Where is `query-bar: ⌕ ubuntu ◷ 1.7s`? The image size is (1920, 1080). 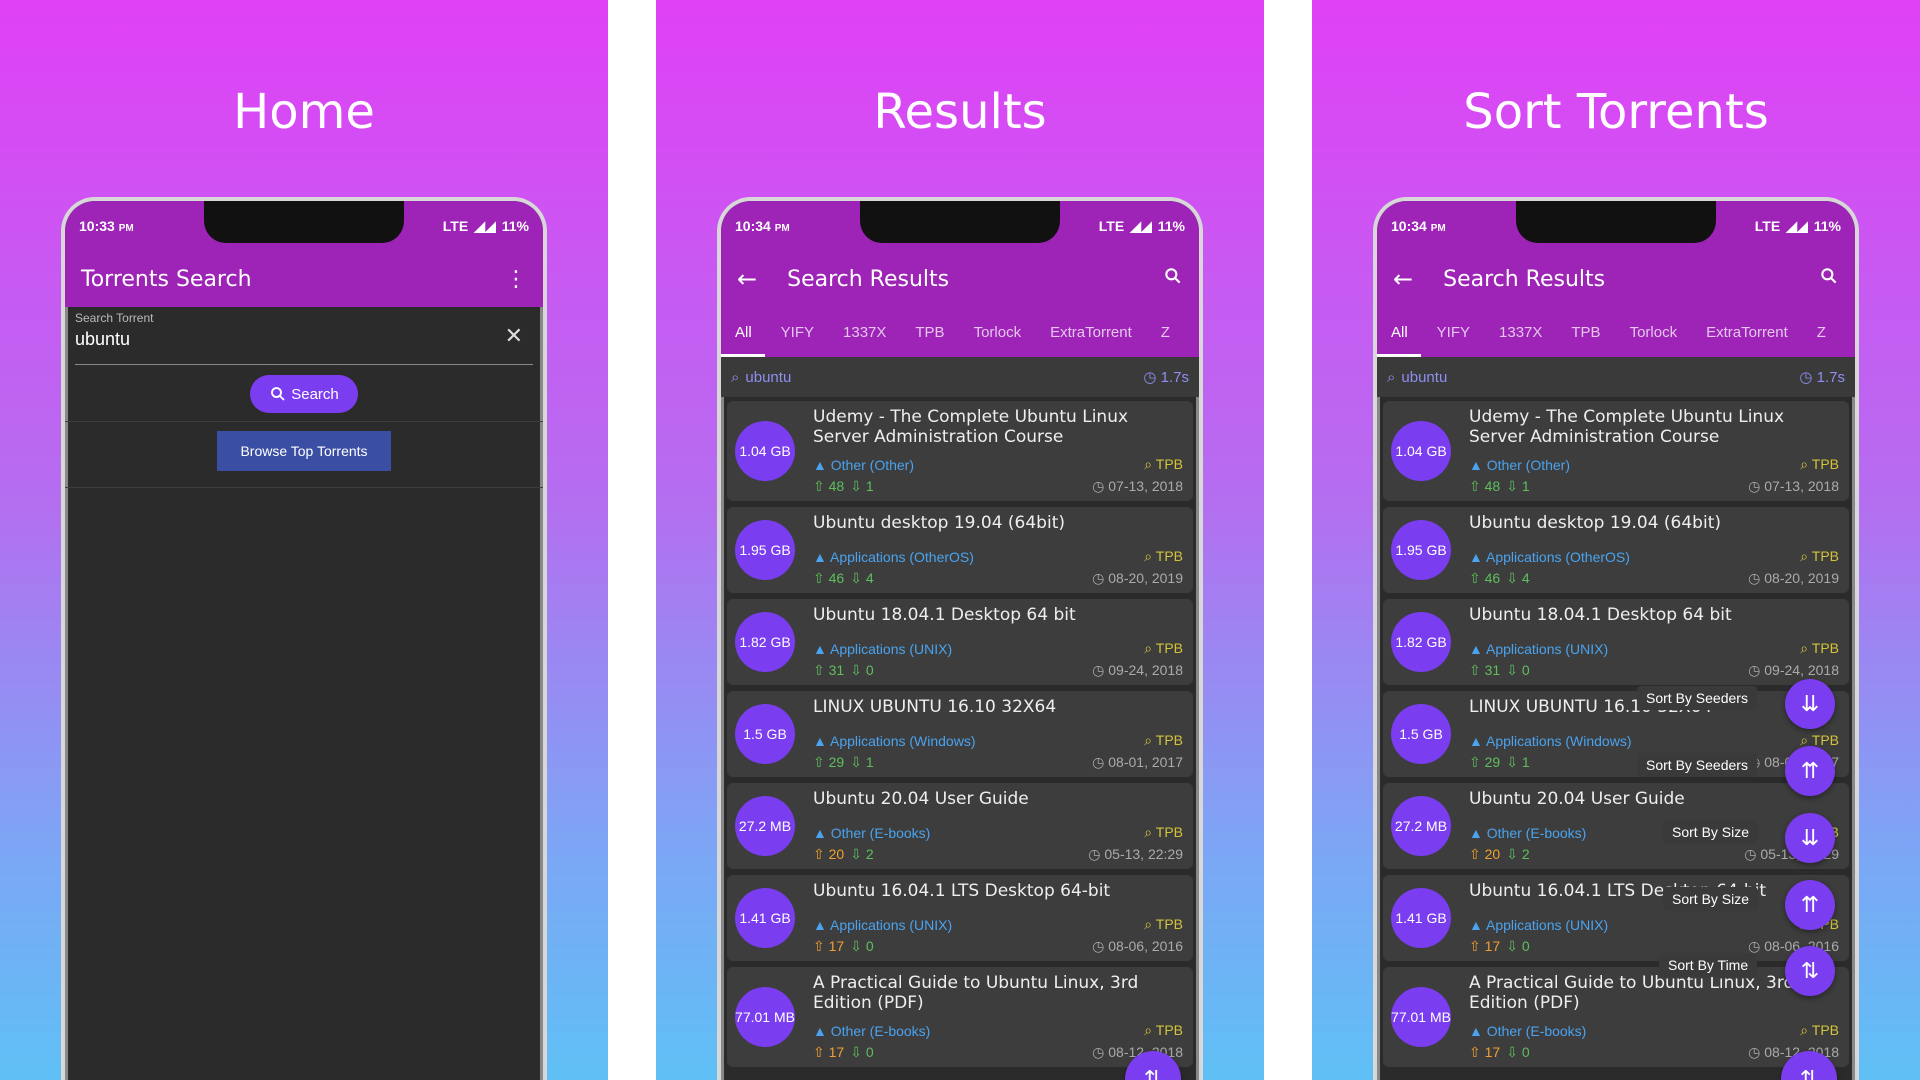 query-bar: ⌕ ubuntu ◷ 1.7s is located at coordinates (960, 377).